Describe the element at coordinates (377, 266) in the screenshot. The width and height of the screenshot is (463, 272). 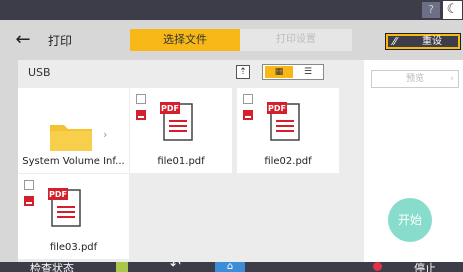
I see `stop-icon` at that location.